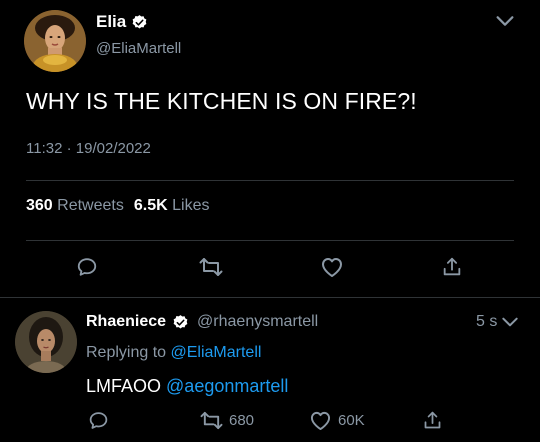 The image size is (540, 442). What do you see at coordinates (44, 148) in the screenshot?
I see `tweet-time: 11:32` at bounding box center [44, 148].